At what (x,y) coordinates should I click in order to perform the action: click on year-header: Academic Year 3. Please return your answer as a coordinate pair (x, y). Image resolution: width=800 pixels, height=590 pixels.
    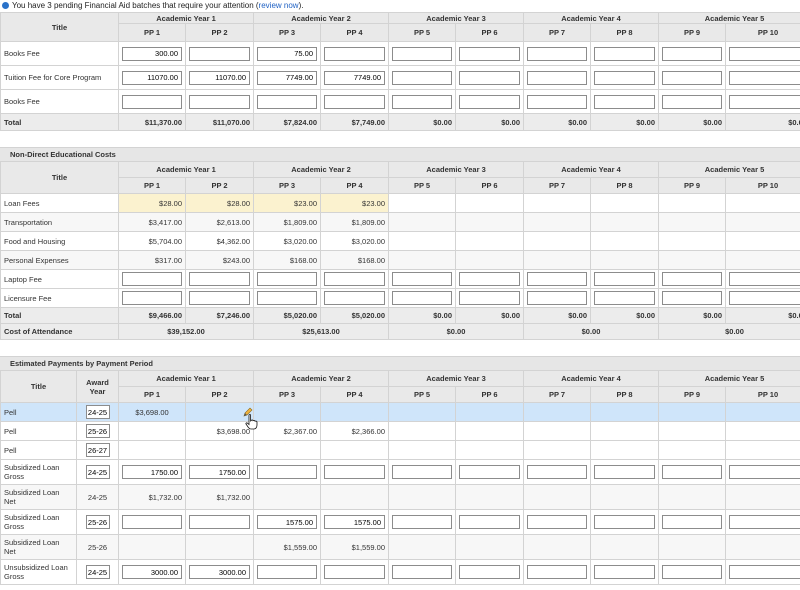
    Looking at the image, I should click on (456, 18).